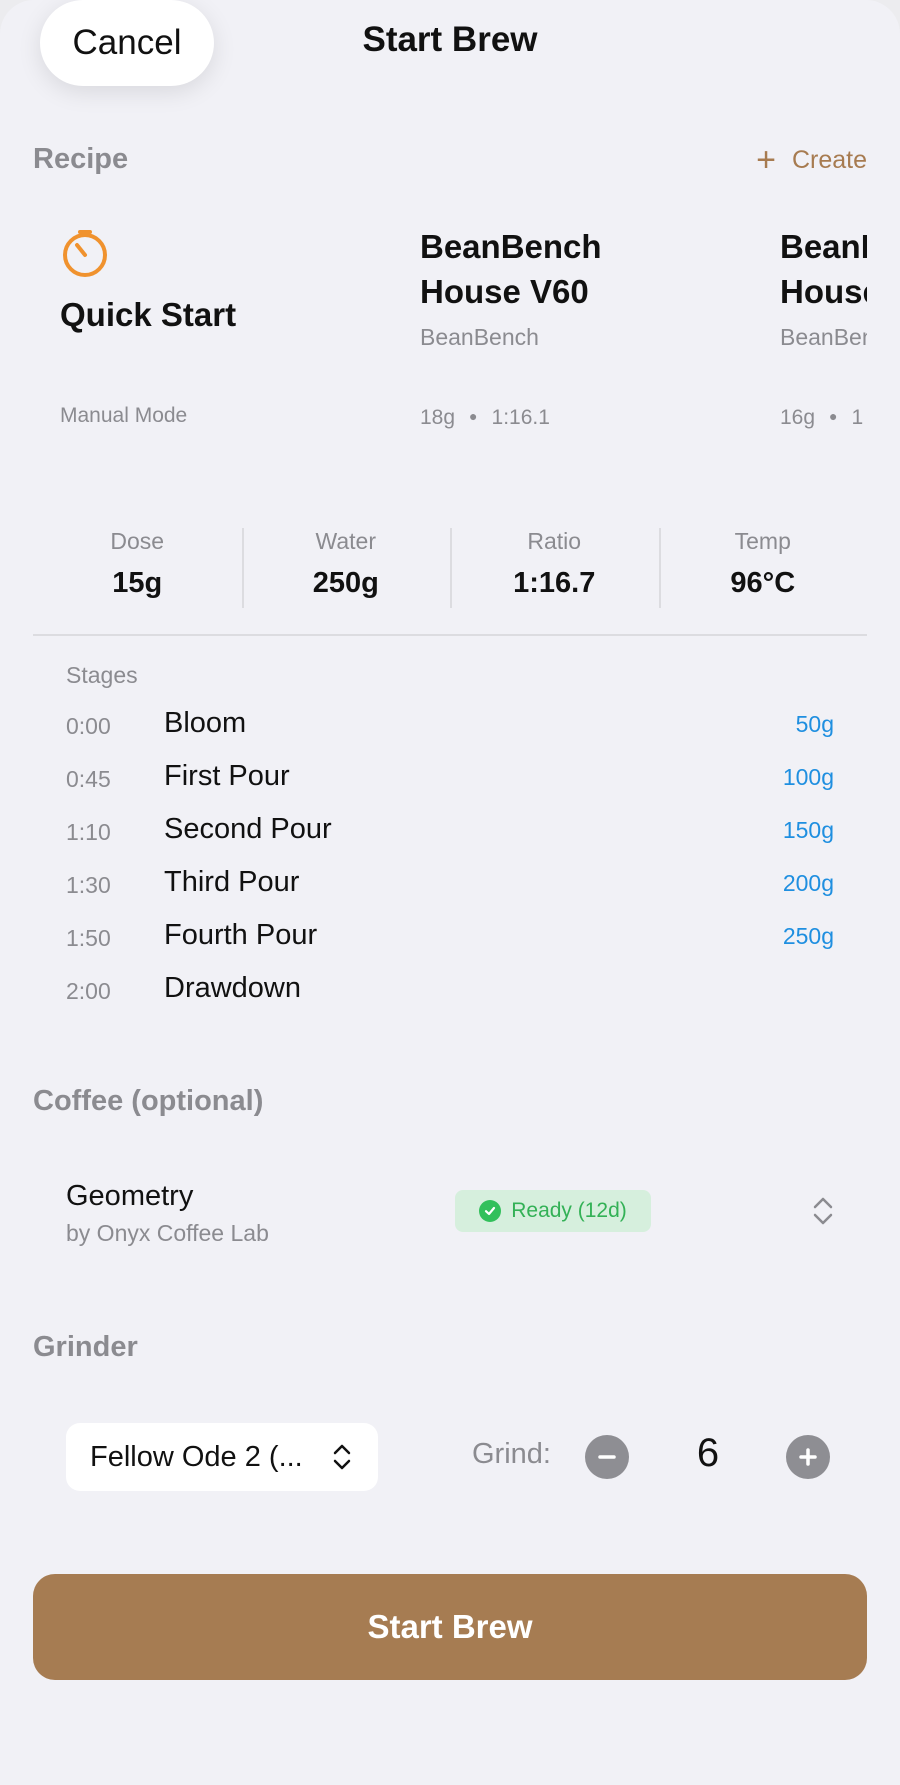 Image resolution: width=900 pixels, height=1785 pixels. Describe the element at coordinates (554, 541) in the screenshot. I see `stat-label: Ratio` at that location.